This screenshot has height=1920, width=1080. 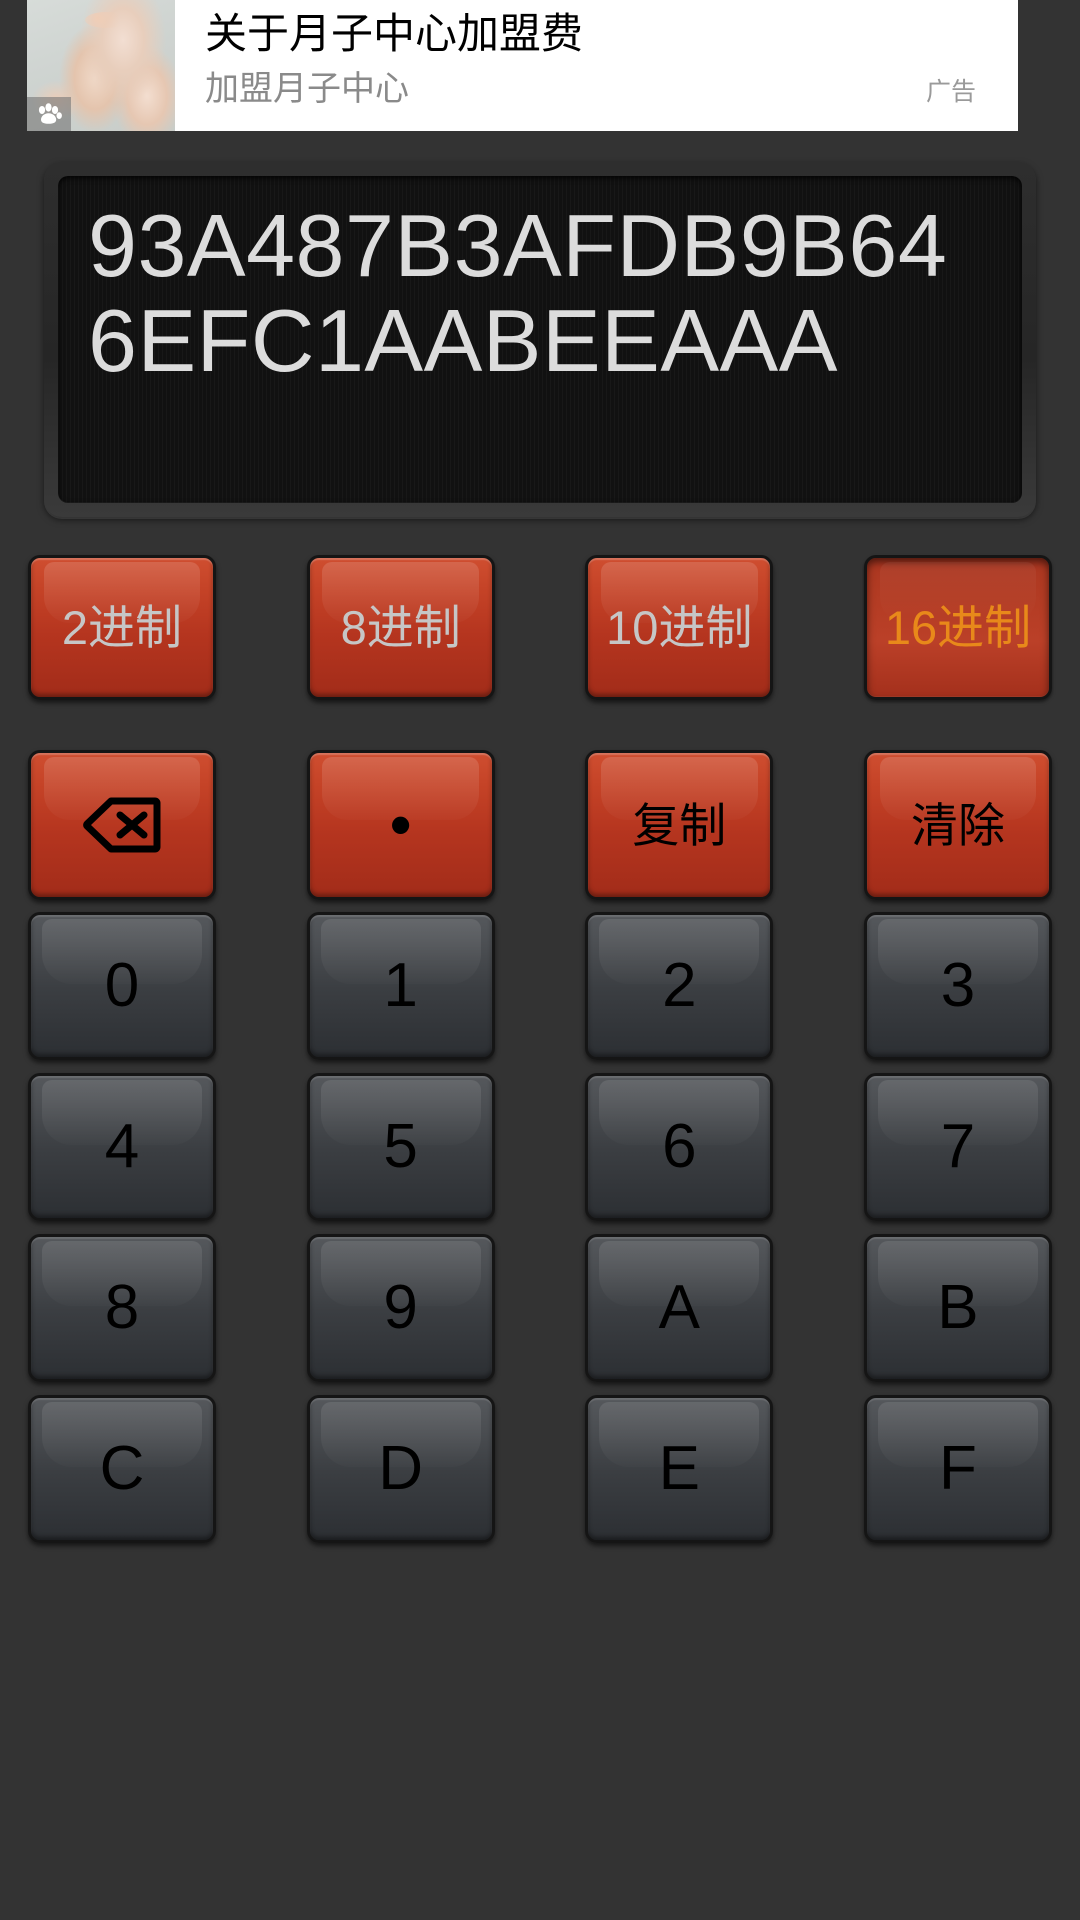 I want to click on ad-title: 关于月子中心加盟费, so click(x=394, y=33).